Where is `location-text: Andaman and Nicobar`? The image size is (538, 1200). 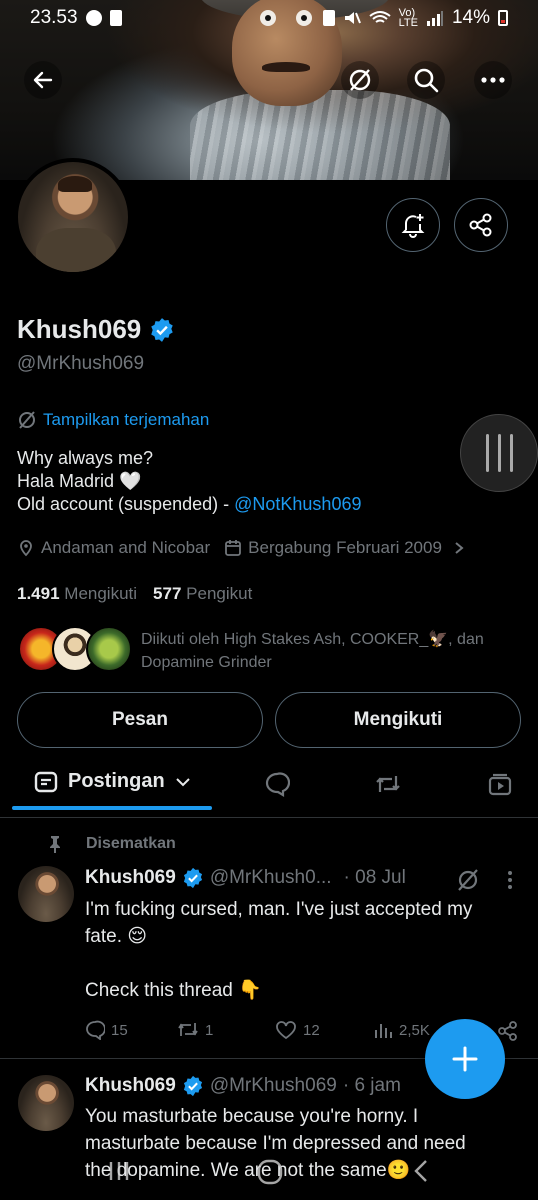
location-text: Andaman and Nicobar is located at coordinates (126, 547).